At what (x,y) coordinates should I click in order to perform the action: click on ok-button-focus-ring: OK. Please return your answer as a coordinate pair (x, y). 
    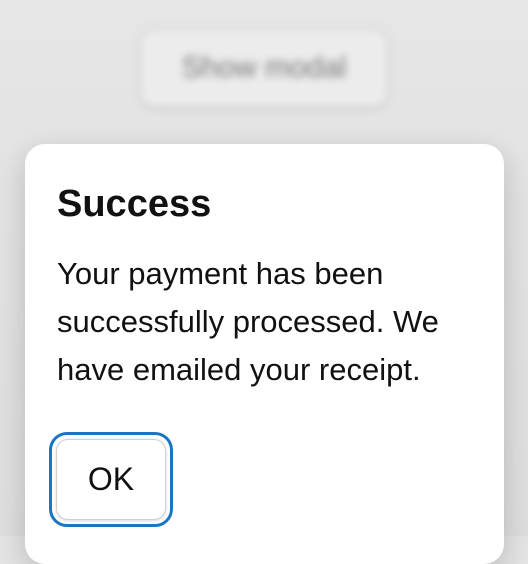
    Looking at the image, I should click on (111, 479).